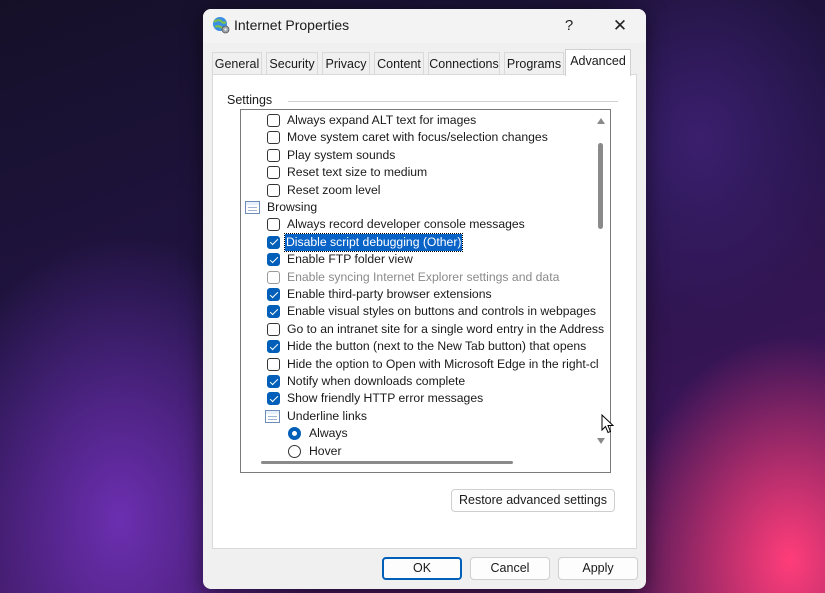 This screenshot has width=825, height=593. I want to click on radio-selected-icon, so click(294, 434).